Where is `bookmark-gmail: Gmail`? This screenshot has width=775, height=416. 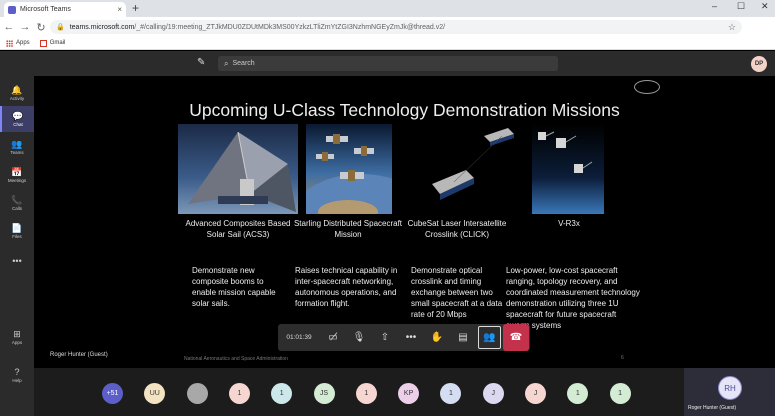 bookmark-gmail: Gmail is located at coordinates (52, 43).